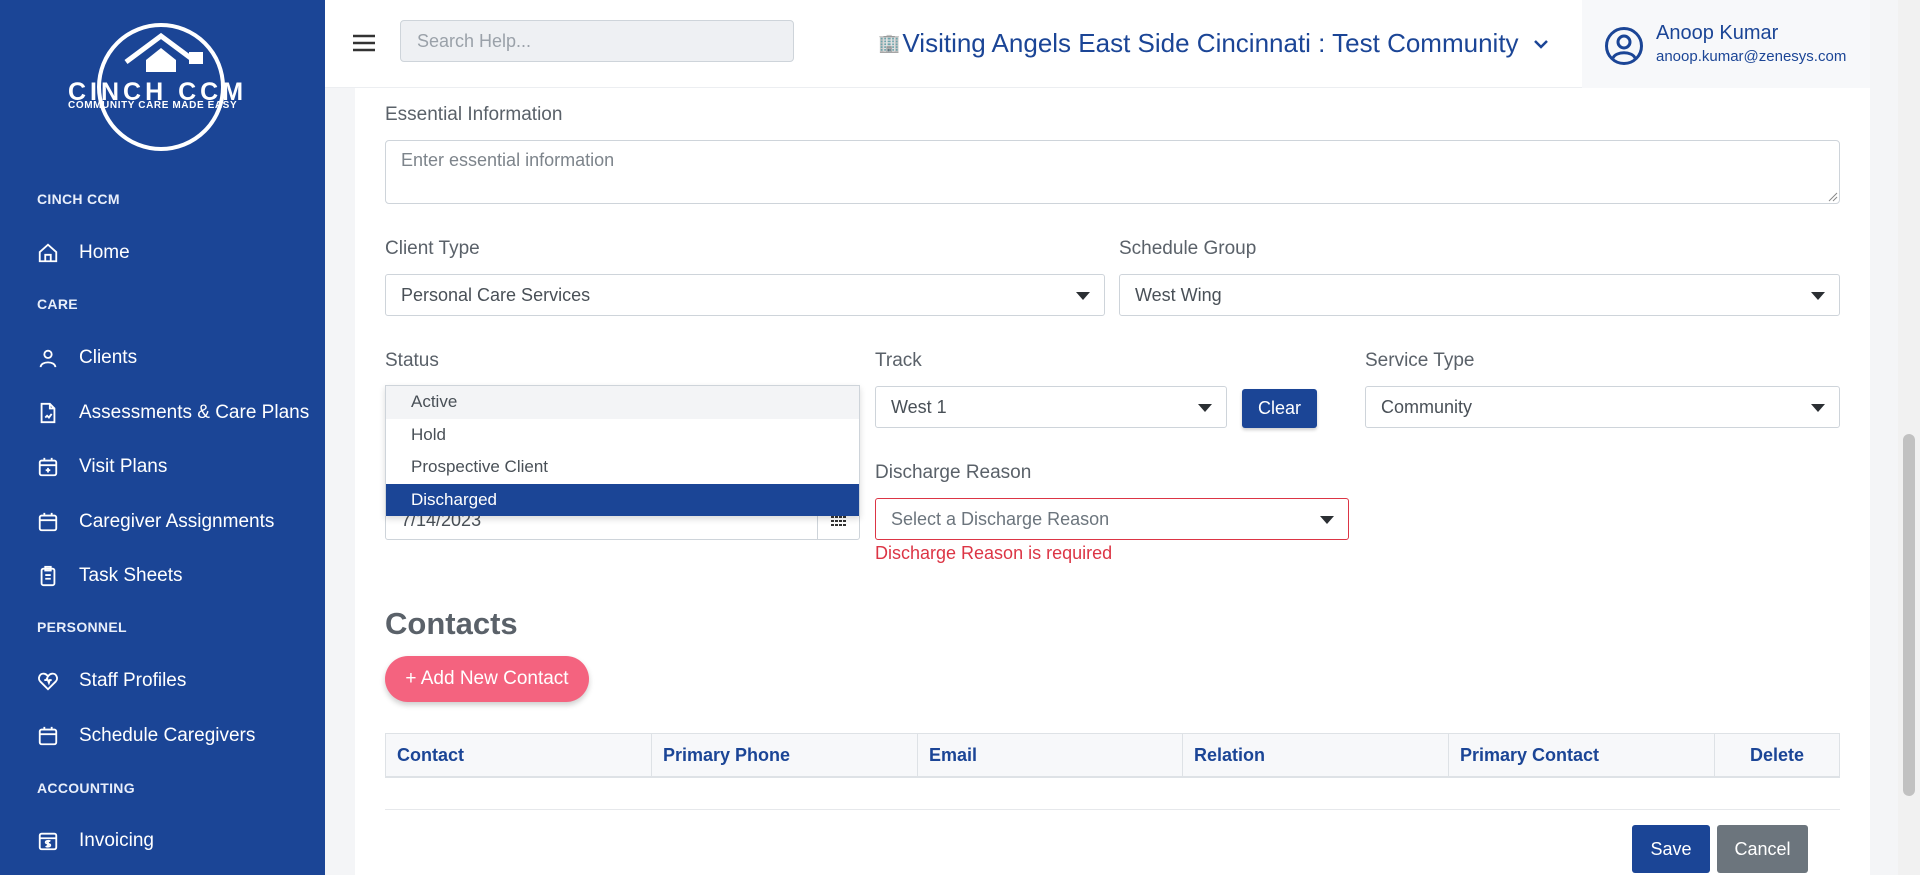  Describe the element at coordinates (1316, 755) in the screenshot. I see `column-header-relation: Relation` at that location.